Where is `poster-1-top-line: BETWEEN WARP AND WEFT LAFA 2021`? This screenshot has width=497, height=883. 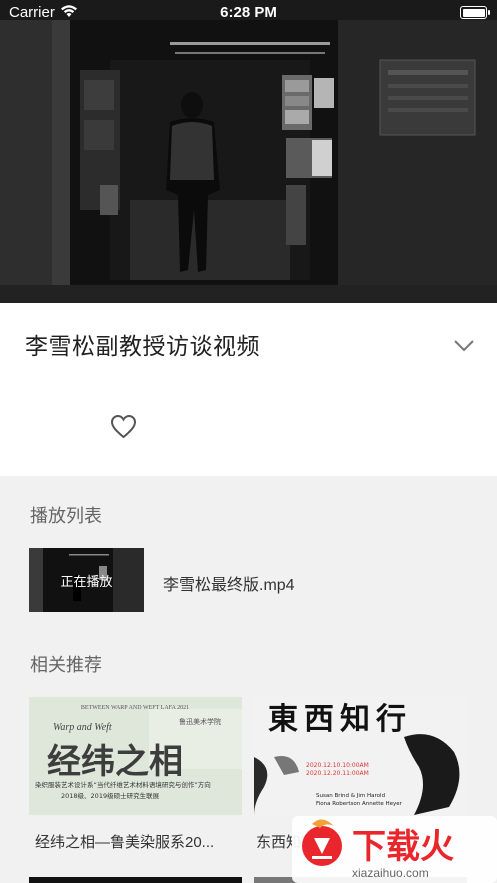
poster-1-top-line: BETWEEN WARP AND WEFT LAFA 2021 is located at coordinates (135, 708).